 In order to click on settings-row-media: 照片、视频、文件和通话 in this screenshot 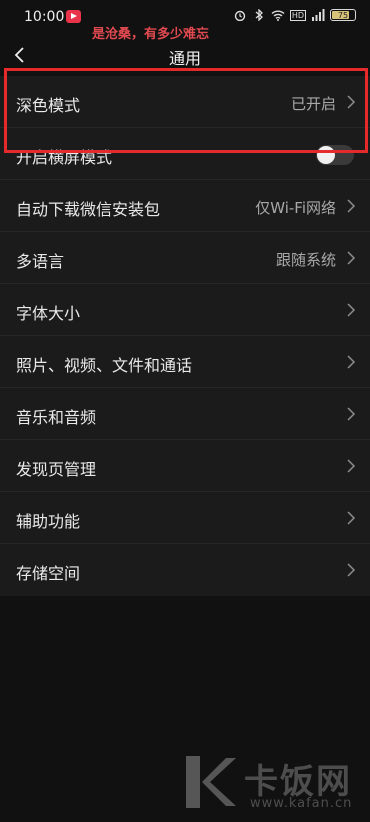, I will do `click(185, 362)`.